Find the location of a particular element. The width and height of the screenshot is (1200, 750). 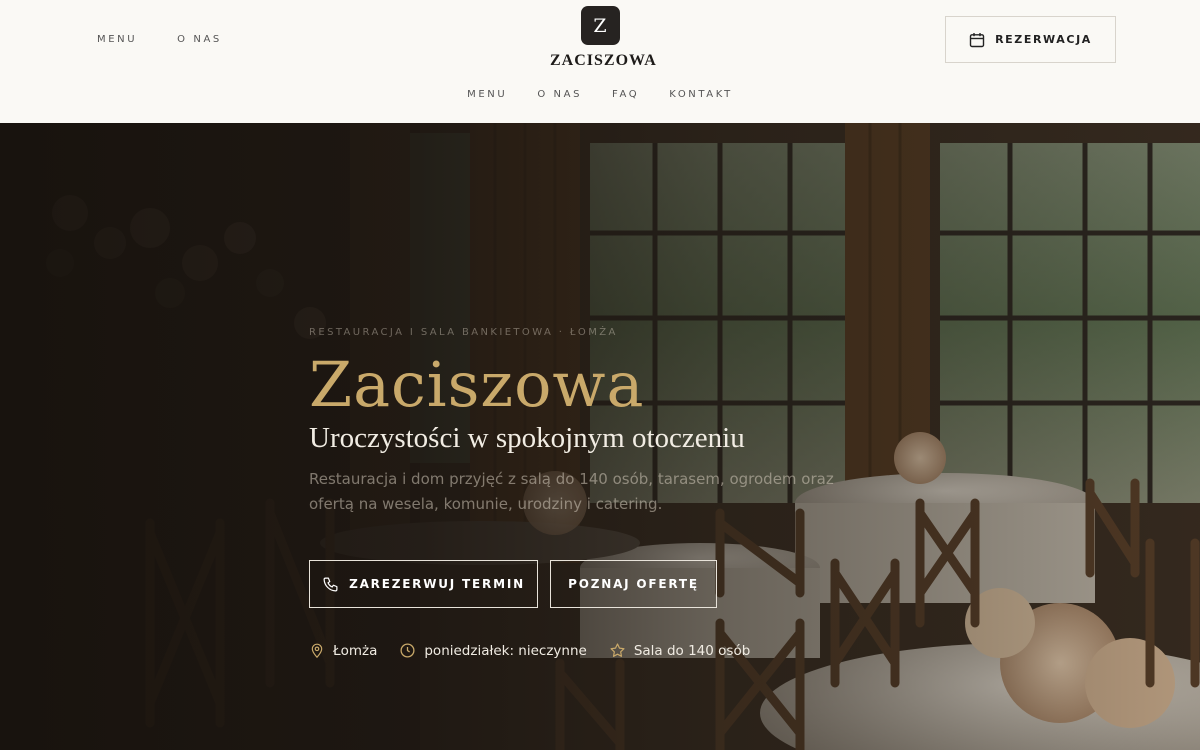

see-offer-button: POZNAJ OFERTĘ is located at coordinates (633, 584).